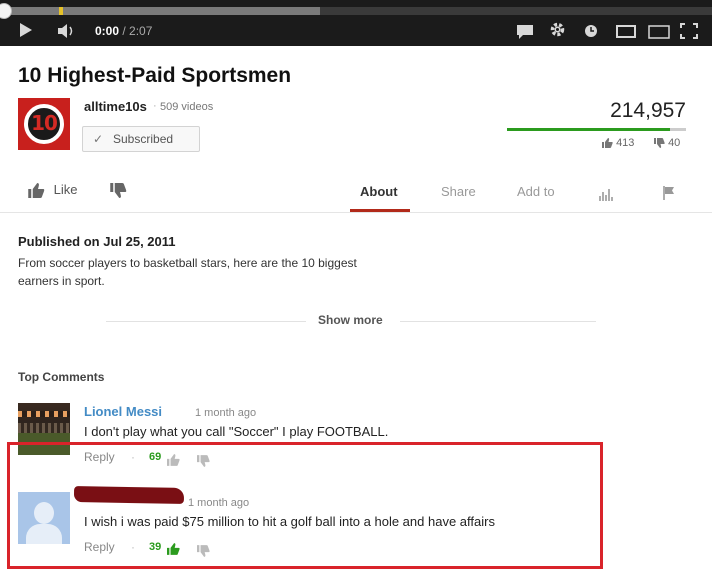 This screenshot has width=712, height=572. I want to click on like-ratio-fill, so click(588, 129).